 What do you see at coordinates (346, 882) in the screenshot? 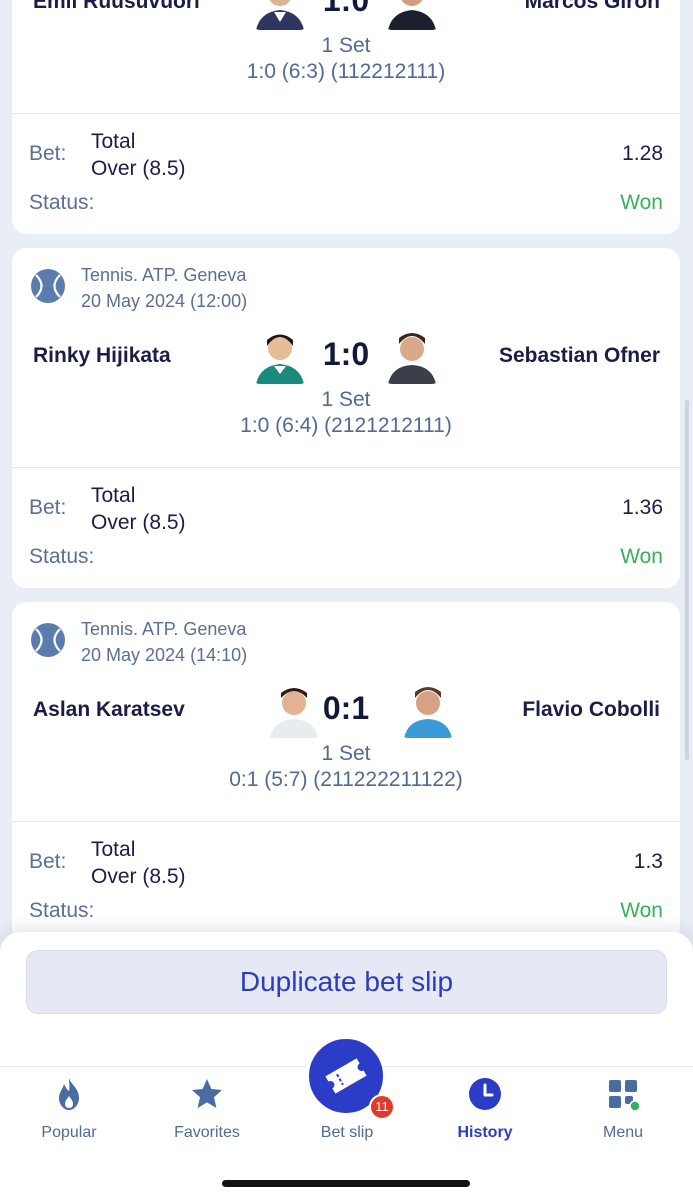
I see `bet-info: Bet: Total Over (8.5) 1.3 Status: Won` at bounding box center [346, 882].